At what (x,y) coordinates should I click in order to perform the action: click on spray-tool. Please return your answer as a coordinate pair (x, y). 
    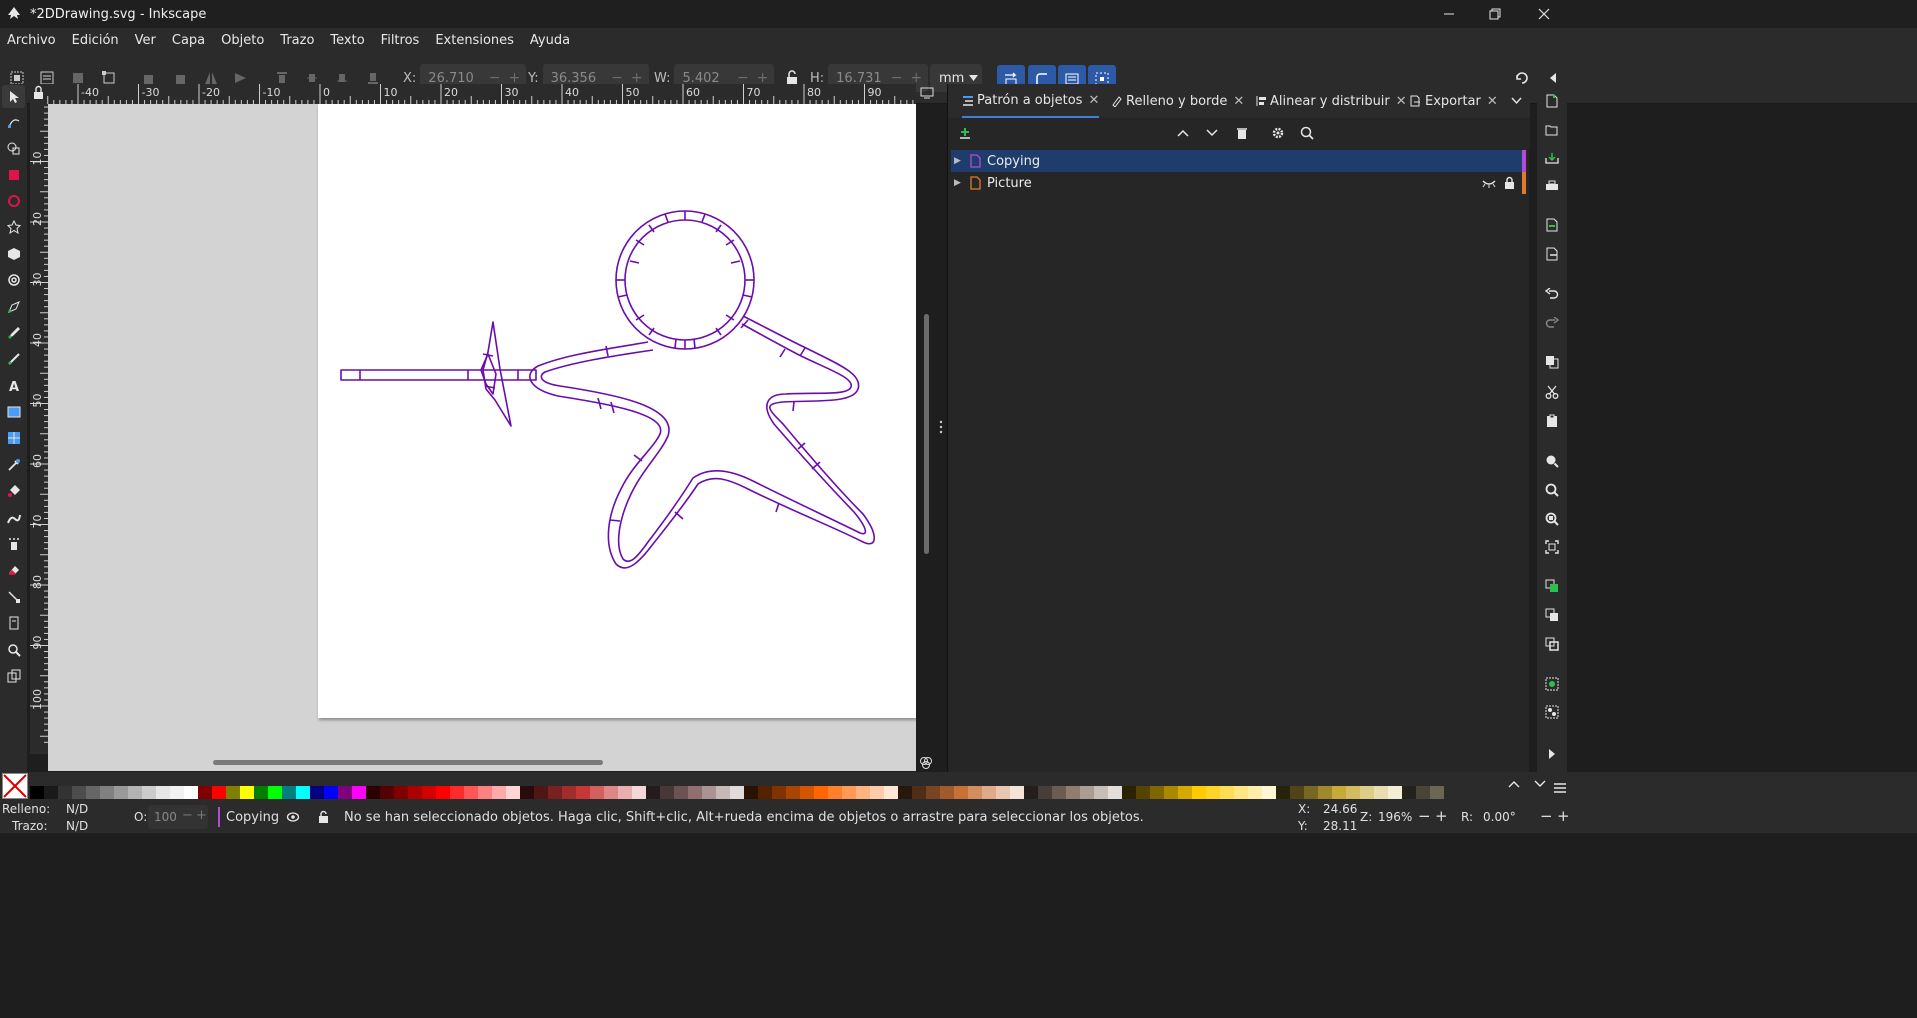
    Looking at the image, I should click on (13, 543).